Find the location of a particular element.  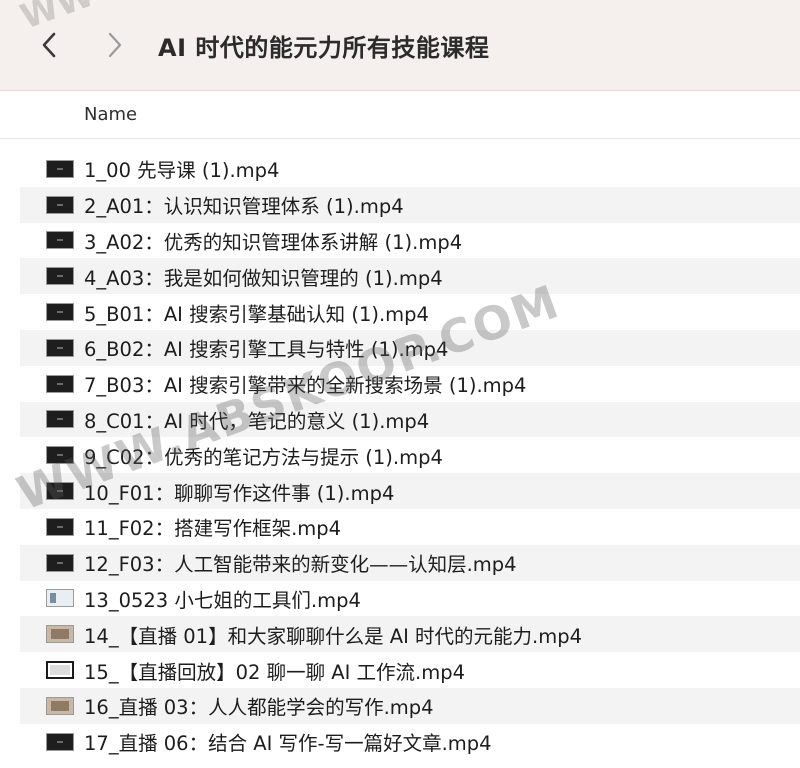

file-row: 15_【直播回放】02 聊一聊 AI 工作流.mp4 is located at coordinates (410, 670).